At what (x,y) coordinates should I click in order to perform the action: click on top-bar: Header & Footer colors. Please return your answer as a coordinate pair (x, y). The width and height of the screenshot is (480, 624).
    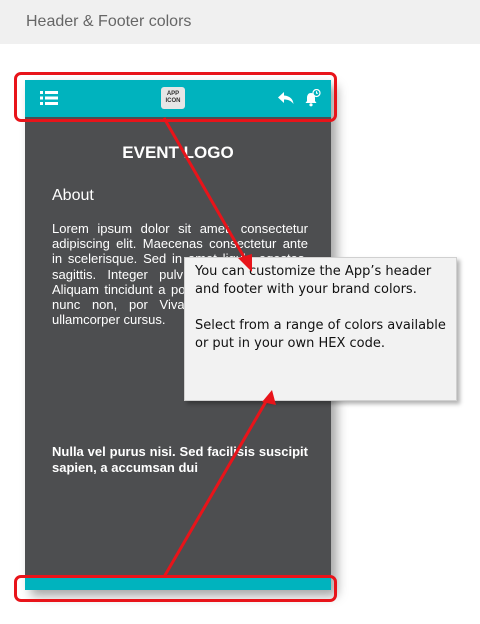
    Looking at the image, I should click on (240, 22).